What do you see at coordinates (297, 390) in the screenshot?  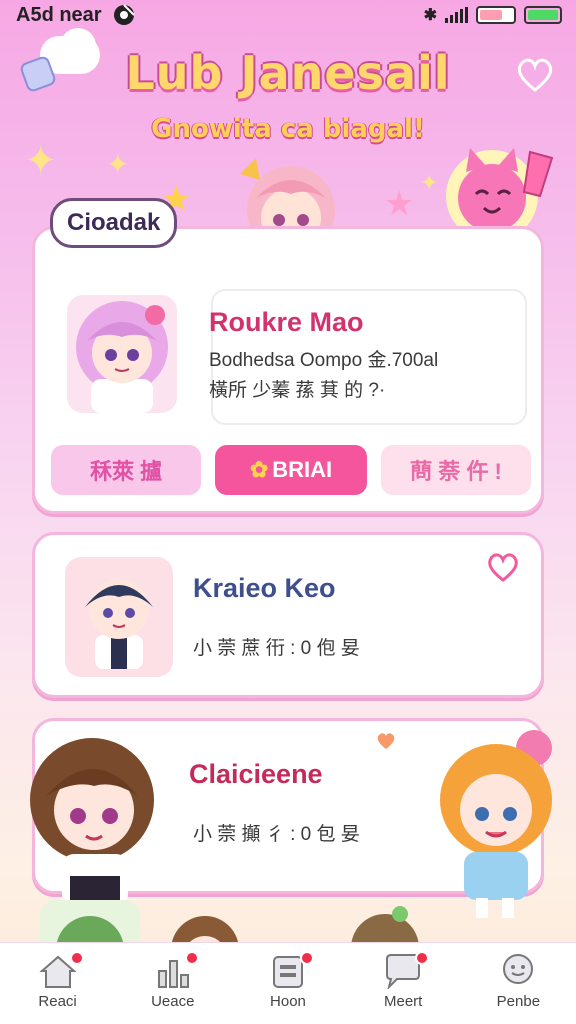 I see `featured-desc-line2: 橫所 少蓁 蓀 萁 的 ?·` at bounding box center [297, 390].